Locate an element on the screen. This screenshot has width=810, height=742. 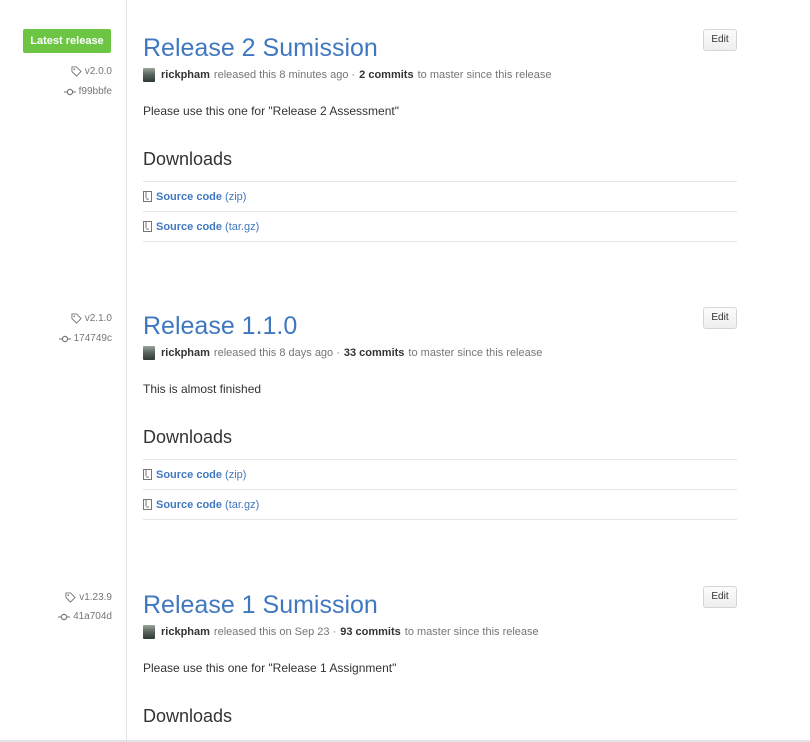
released-text: released this 8 minutes ago · is located at coordinates (284, 75).